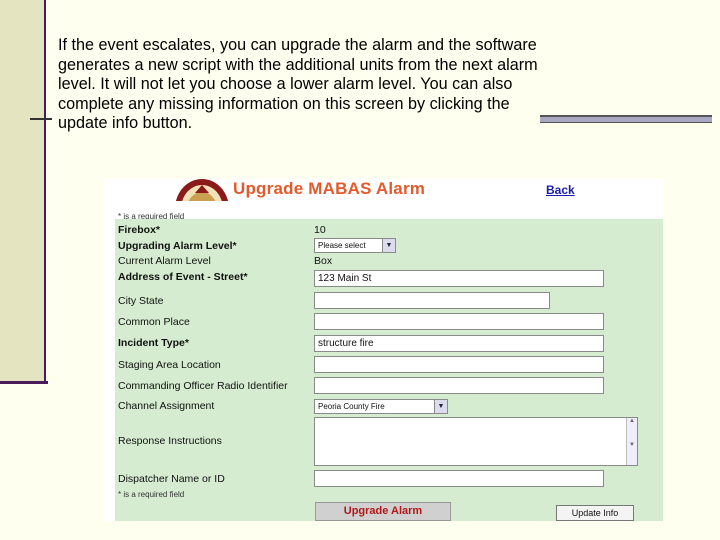  I want to click on incident-type-input: structure fire, so click(459, 343).